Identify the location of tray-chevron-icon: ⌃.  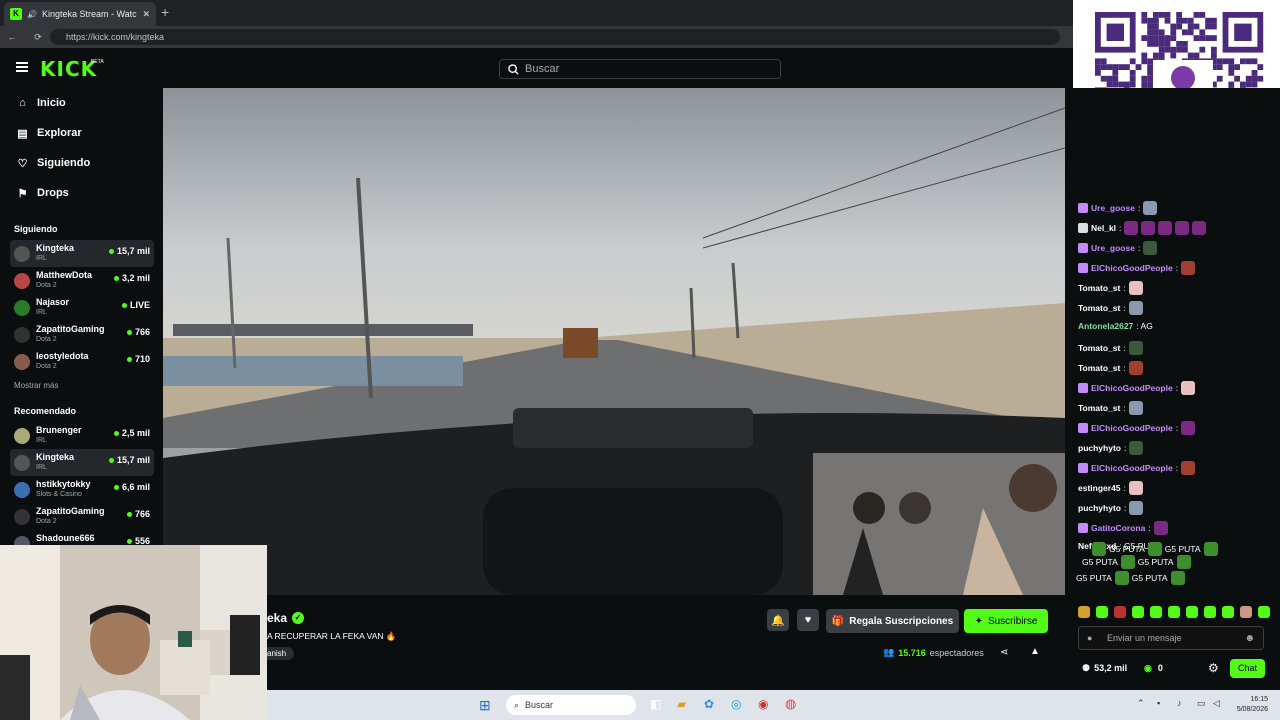
(1141, 703).